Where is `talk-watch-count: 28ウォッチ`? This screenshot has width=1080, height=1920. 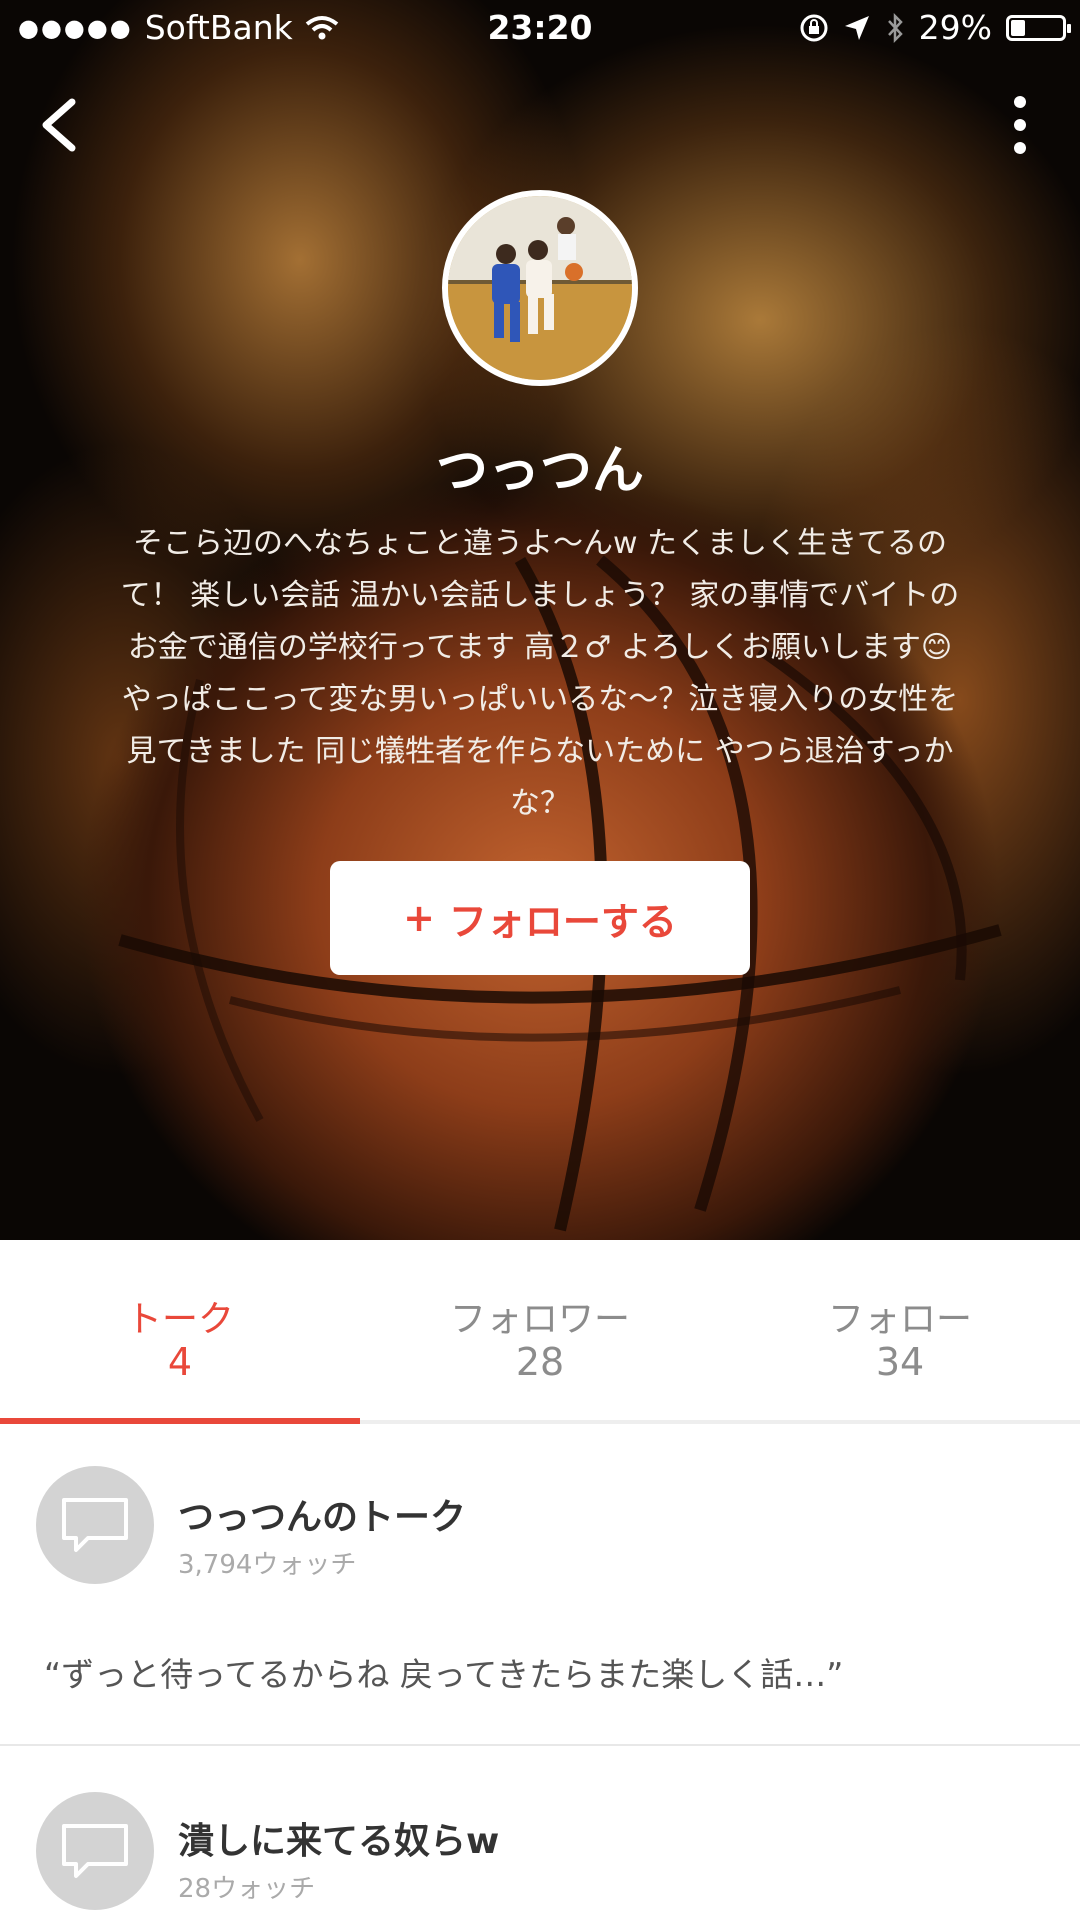
talk-watch-count: 28ウォッチ is located at coordinates (247, 1889).